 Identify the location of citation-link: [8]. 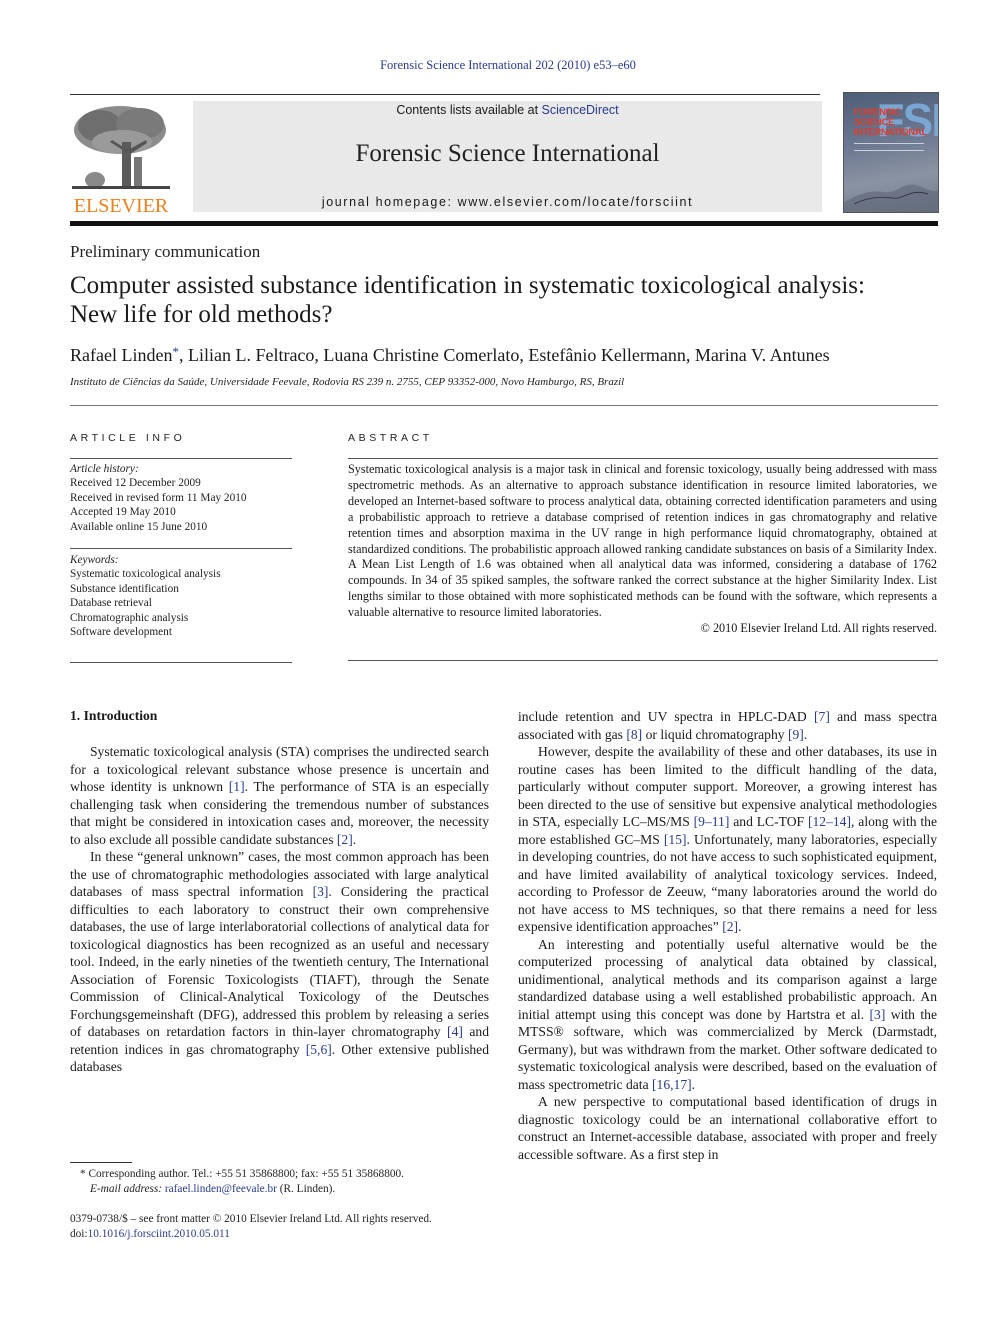
(634, 734).